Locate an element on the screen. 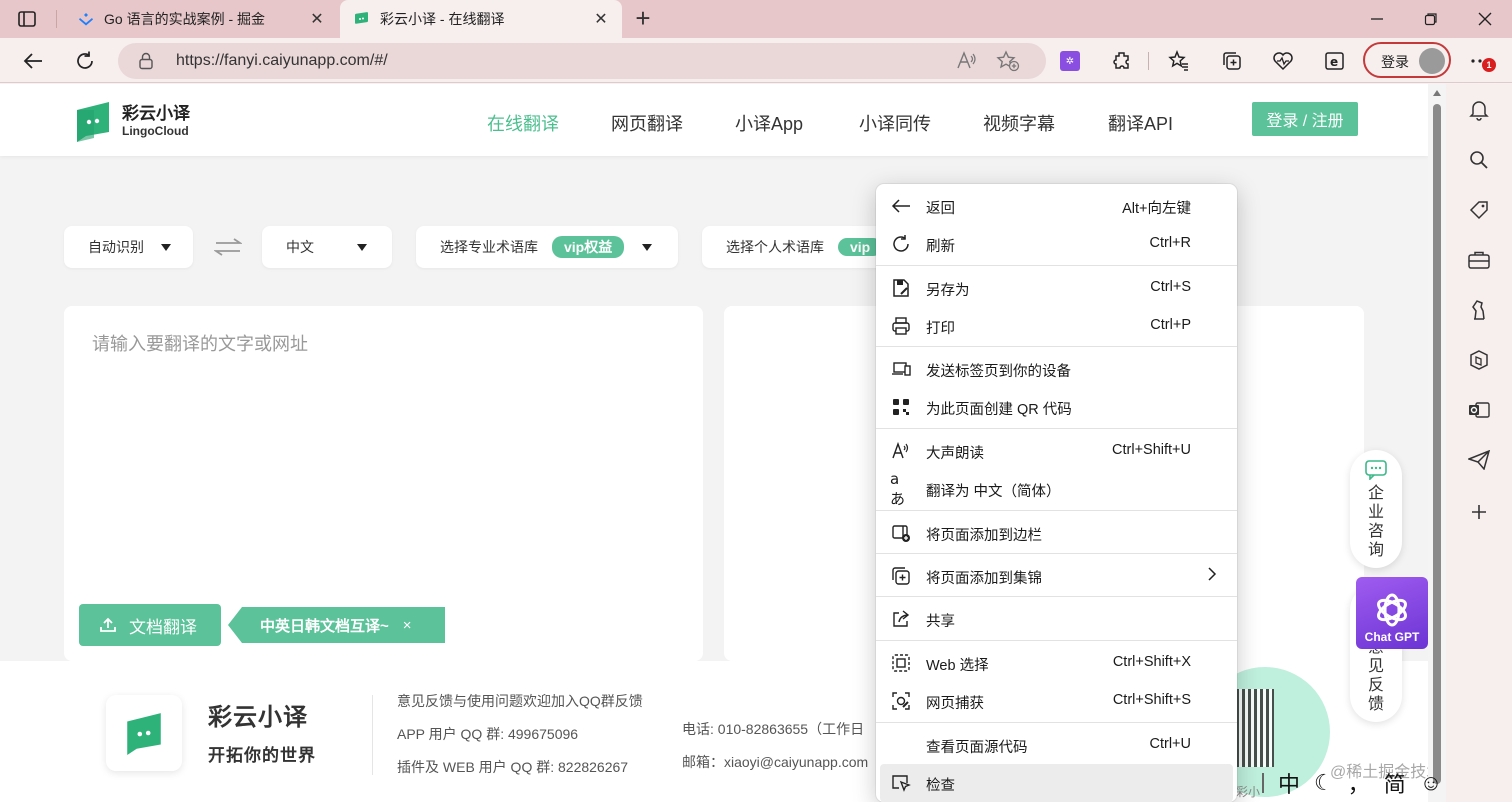 The image size is (1512, 802). telegram-send-icon is located at coordinates (1479, 460).